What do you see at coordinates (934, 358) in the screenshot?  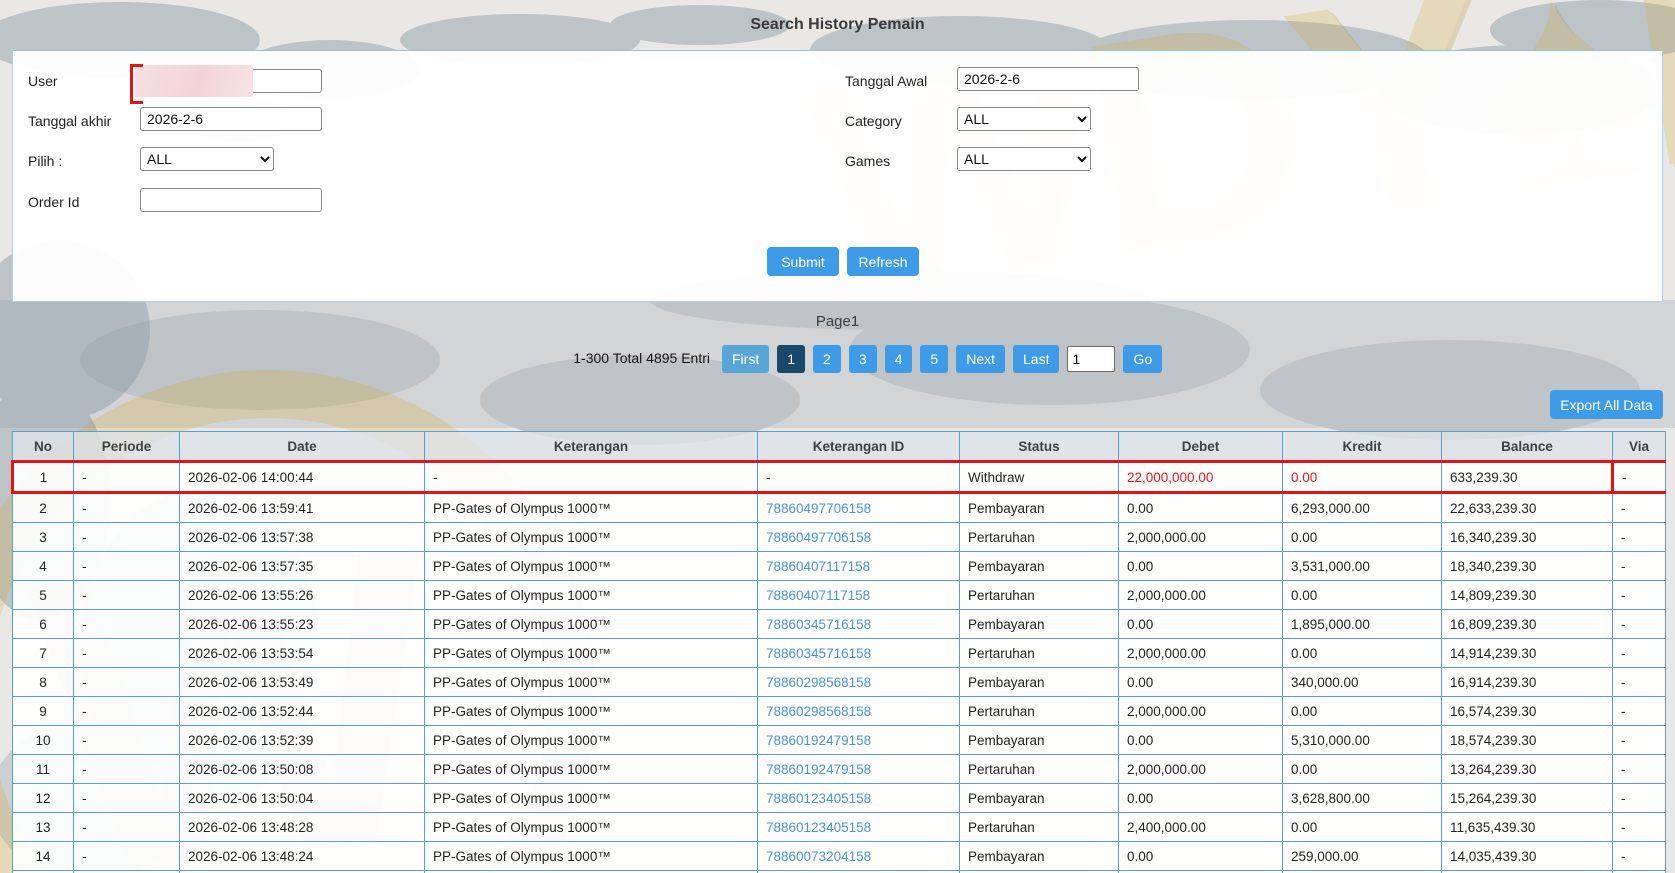 I see `page-button-5: 5` at bounding box center [934, 358].